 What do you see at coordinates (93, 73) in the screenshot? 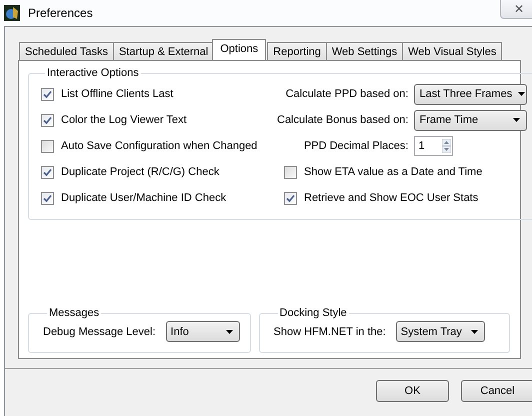
I see `group-title: Interactive Options` at bounding box center [93, 73].